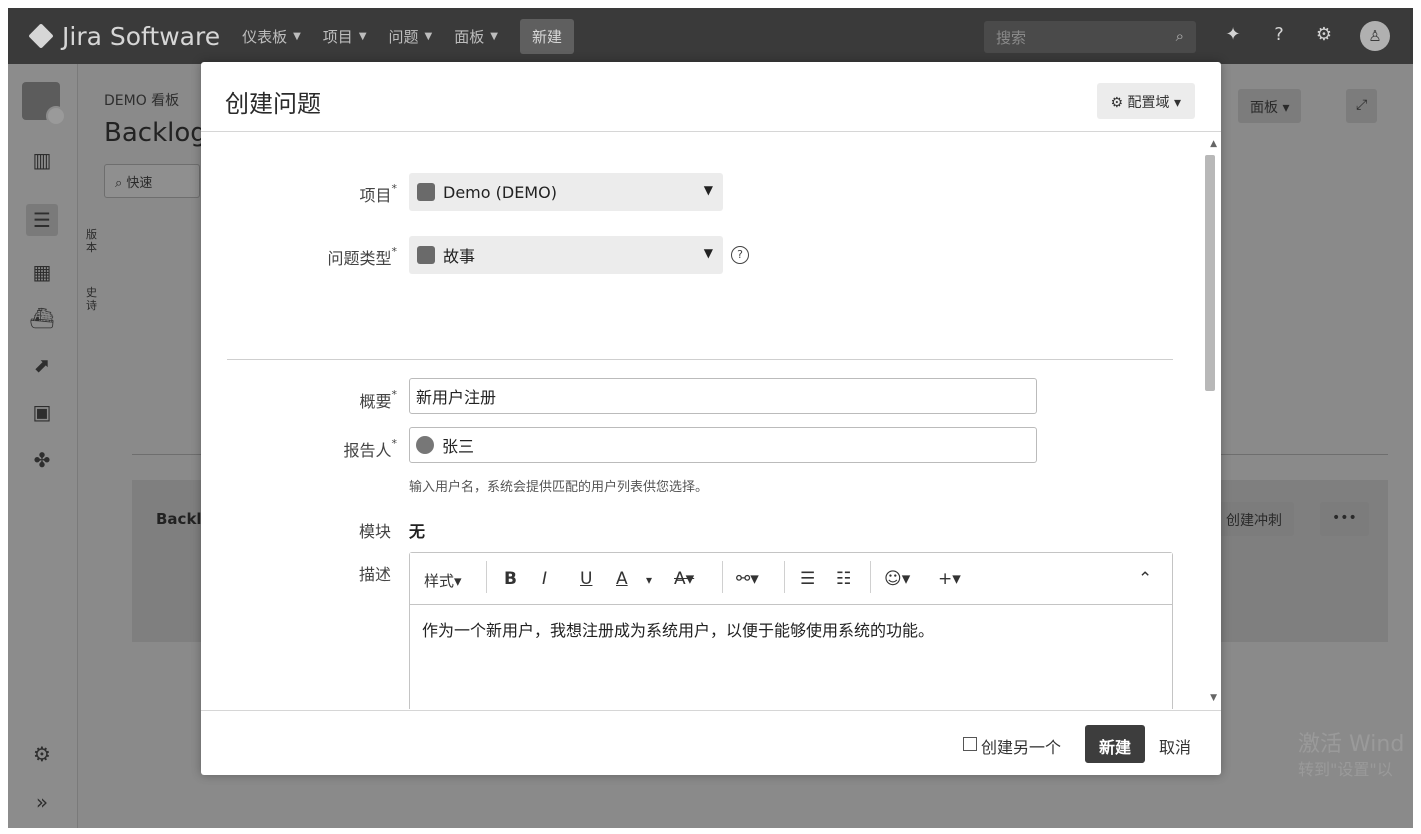 This screenshot has width=1421, height=834. I want to click on text-style-dropdown: 样式▾, so click(443, 580).